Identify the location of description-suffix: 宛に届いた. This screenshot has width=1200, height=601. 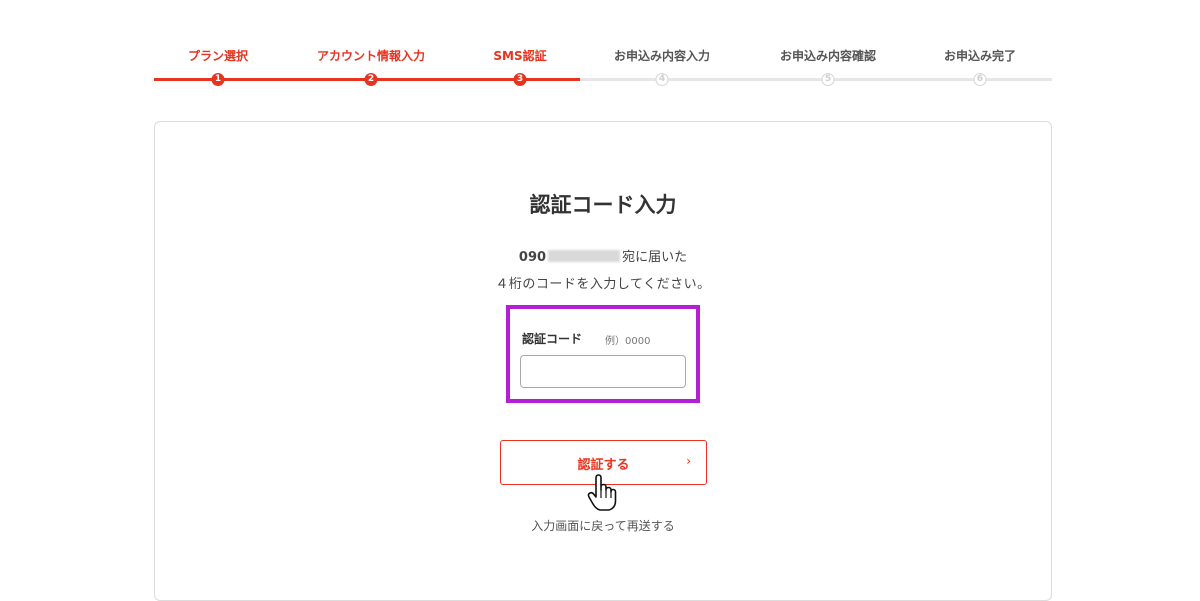
(655, 257).